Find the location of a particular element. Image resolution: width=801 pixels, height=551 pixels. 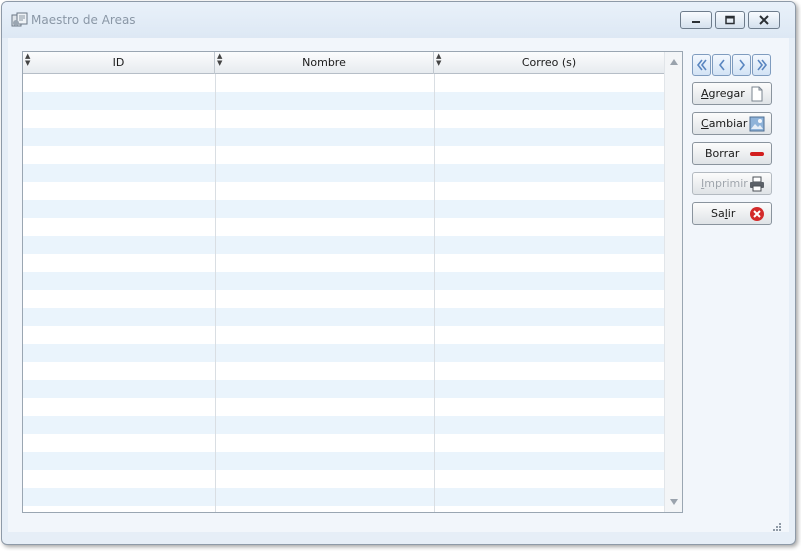

agregar-button: Agregar is located at coordinates (732, 93).